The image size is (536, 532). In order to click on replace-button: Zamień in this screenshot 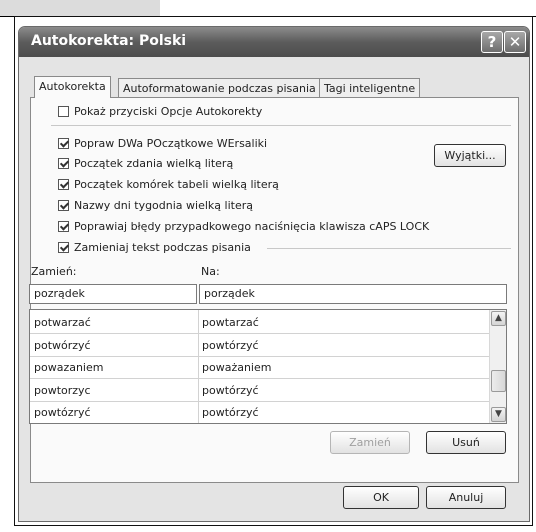, I will do `click(370, 442)`.